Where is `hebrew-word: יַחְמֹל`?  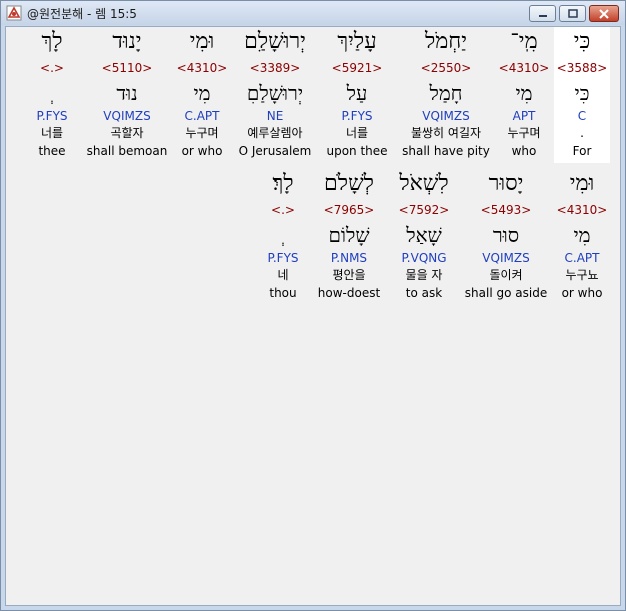 hebrew-word: יַחְמֹל is located at coordinates (446, 41).